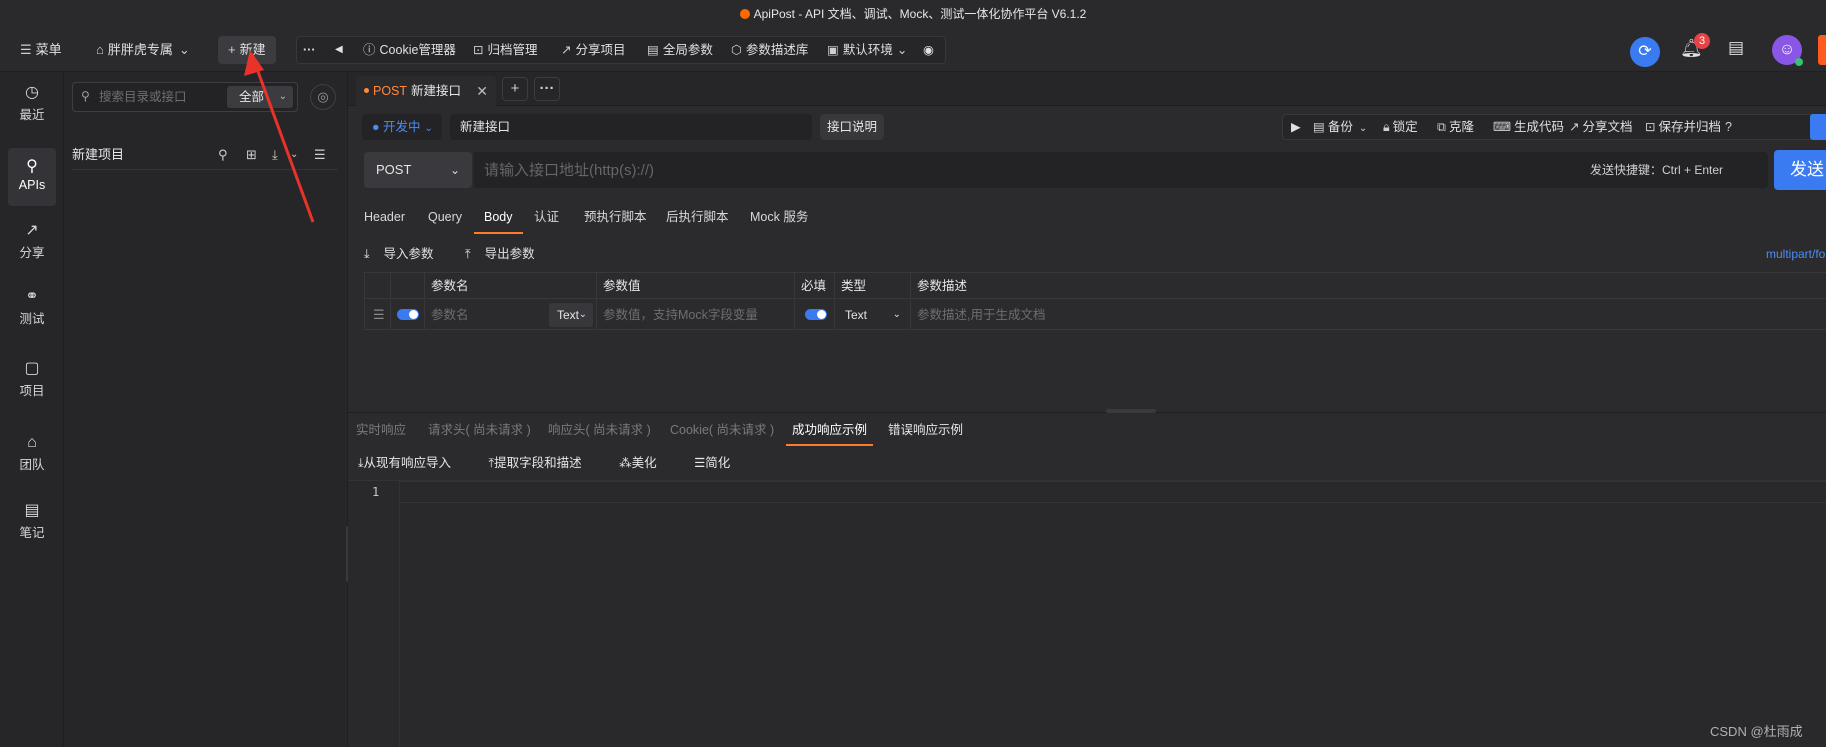  Describe the element at coordinates (32, 103) in the screenshot. I see `nav-recent: ◷ 最近` at that location.